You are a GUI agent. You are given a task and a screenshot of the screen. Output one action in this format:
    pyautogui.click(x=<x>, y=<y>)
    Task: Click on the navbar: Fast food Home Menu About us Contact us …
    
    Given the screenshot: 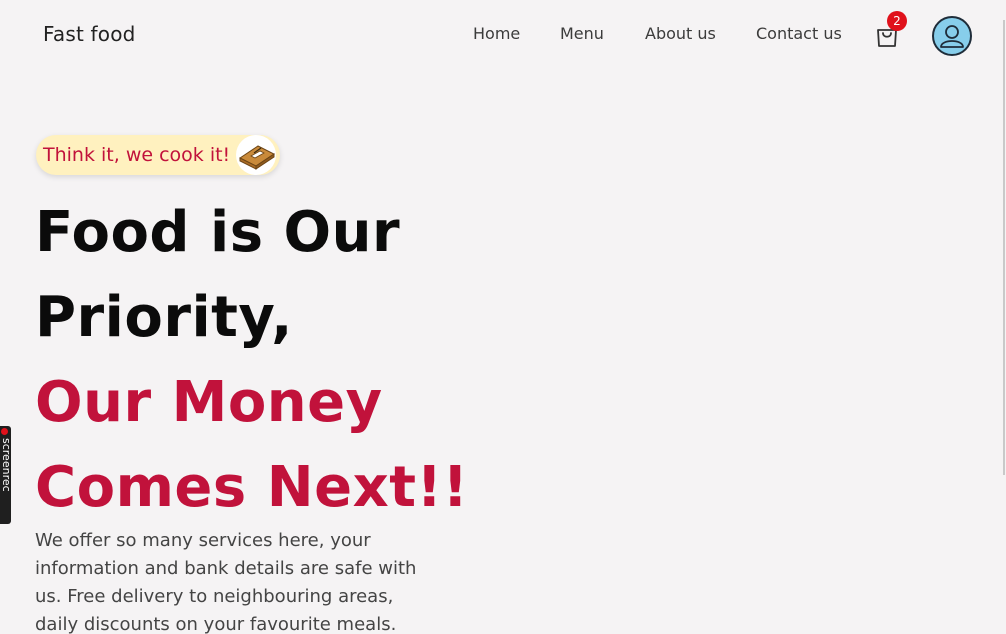 What is the action you would take?
    pyautogui.click(x=503, y=35)
    